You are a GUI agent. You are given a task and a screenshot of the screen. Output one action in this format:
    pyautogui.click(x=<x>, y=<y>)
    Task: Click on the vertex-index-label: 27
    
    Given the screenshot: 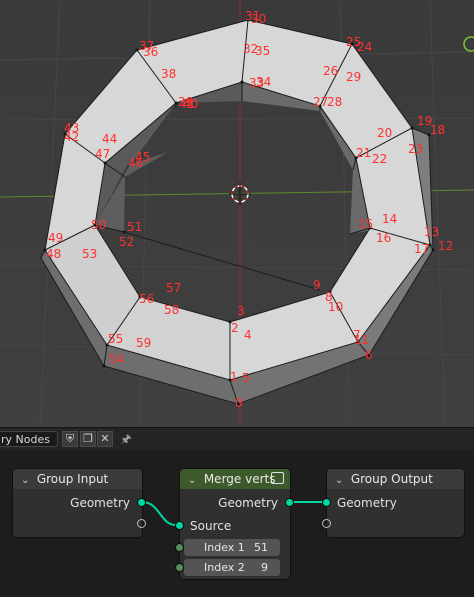 What is the action you would take?
    pyautogui.click(x=320, y=102)
    